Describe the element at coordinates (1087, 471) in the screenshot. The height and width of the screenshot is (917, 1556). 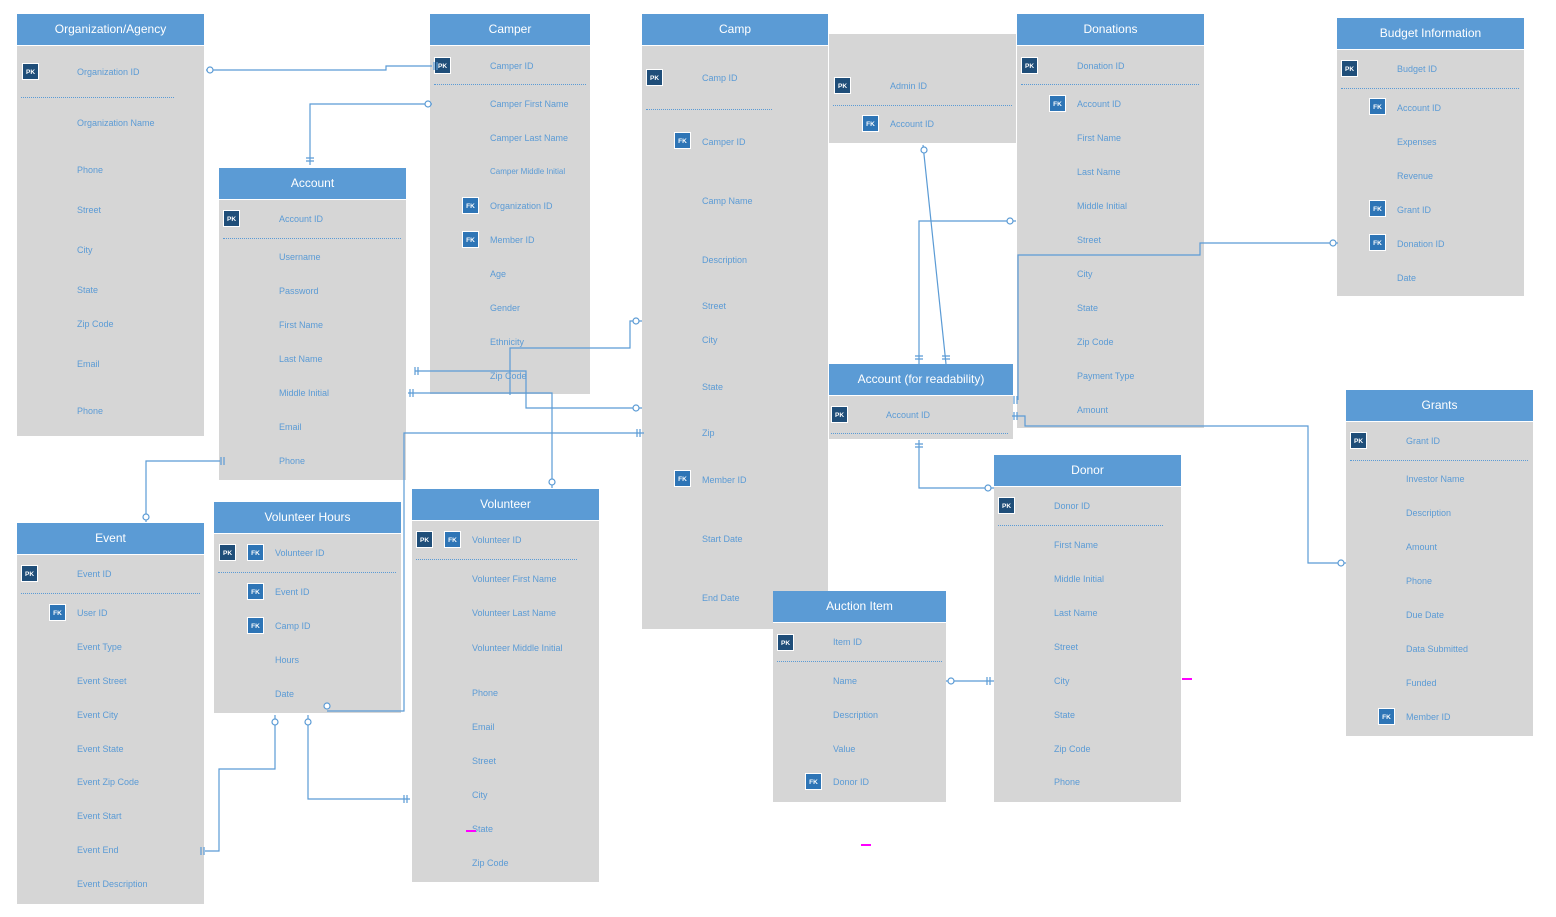
I see `entity-title: Donor` at that location.